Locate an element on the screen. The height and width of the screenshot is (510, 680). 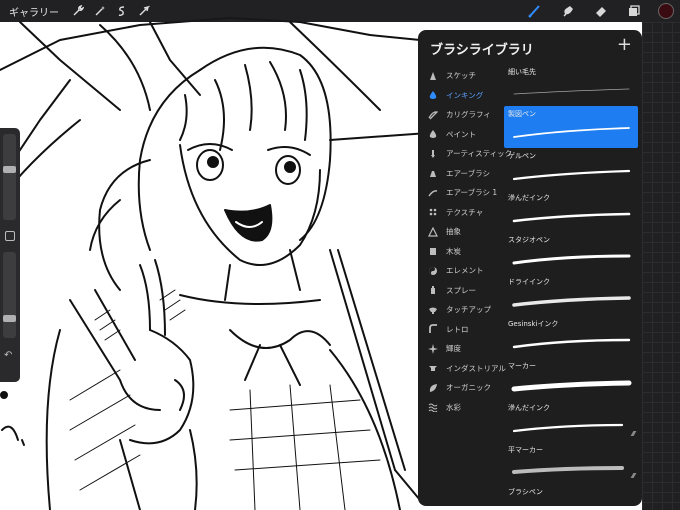
brush-item: スタジオペン is located at coordinates (571, 253).